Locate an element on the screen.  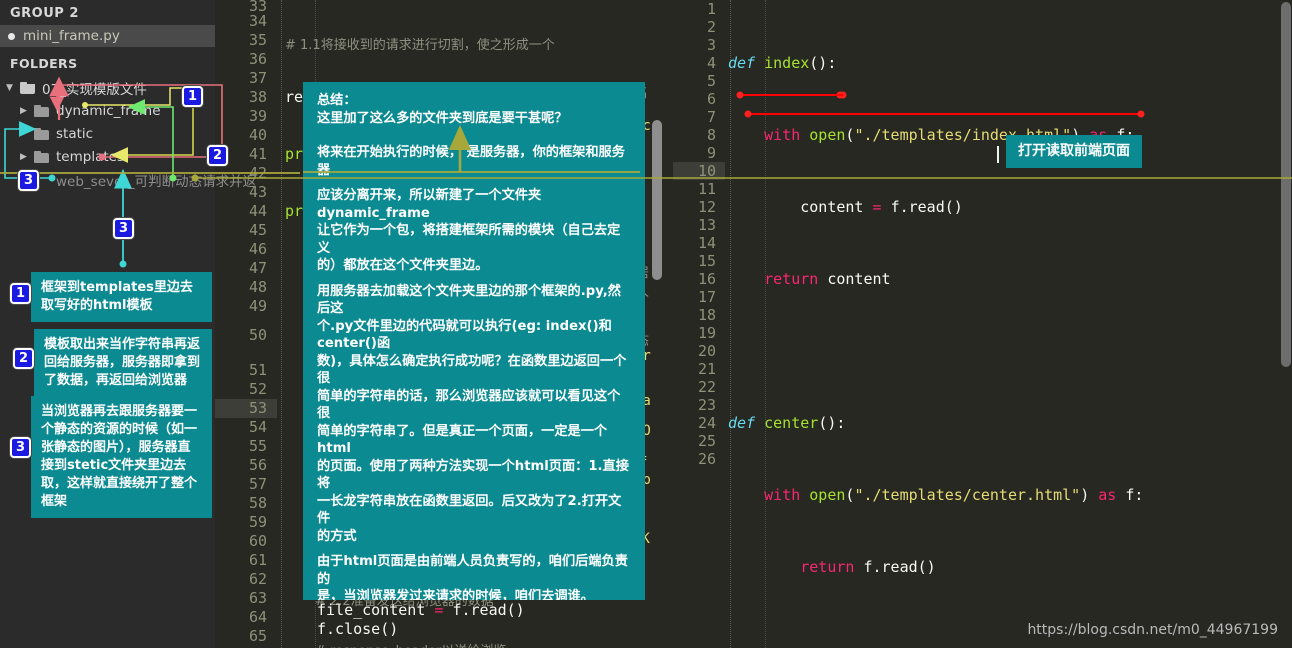
code-token: "./templates/center.html" is located at coordinates (967, 495).